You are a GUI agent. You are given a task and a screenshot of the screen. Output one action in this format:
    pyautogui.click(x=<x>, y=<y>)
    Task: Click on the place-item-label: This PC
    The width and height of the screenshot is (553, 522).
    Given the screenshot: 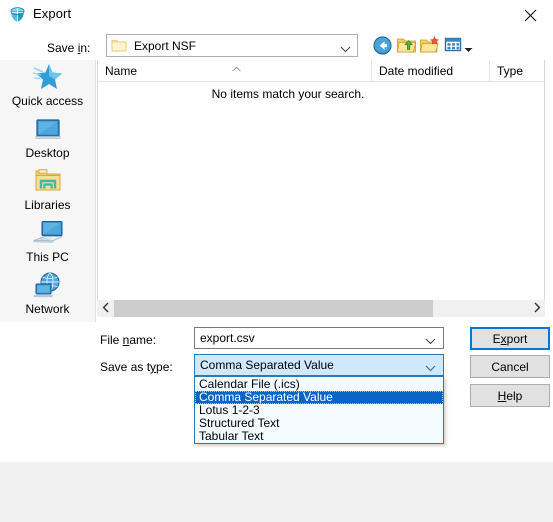 What is the action you would take?
    pyautogui.click(x=47, y=257)
    